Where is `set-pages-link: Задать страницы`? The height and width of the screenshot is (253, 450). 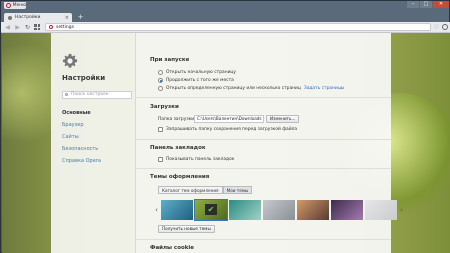 set-pages-link: Задать страницы is located at coordinates (324, 88).